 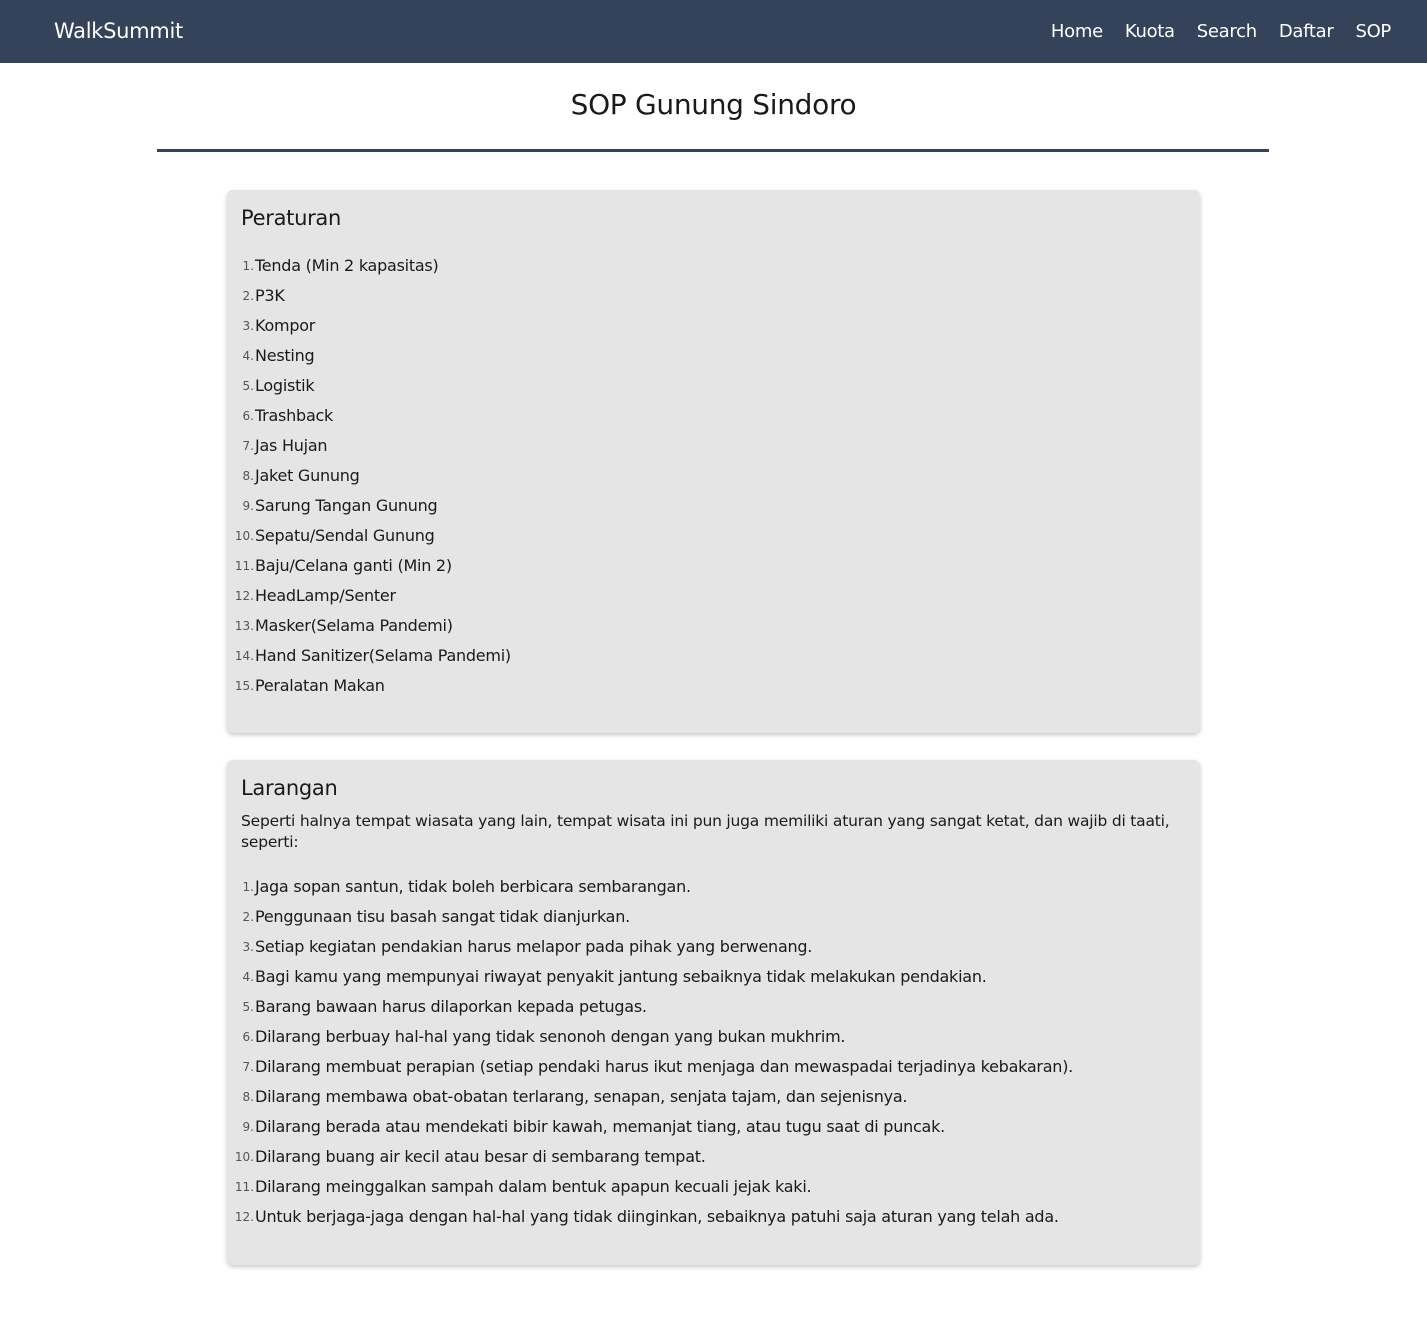 I want to click on list-item: 14. Hand Sanitizer(Selama Pandemi), so click(x=373, y=656).